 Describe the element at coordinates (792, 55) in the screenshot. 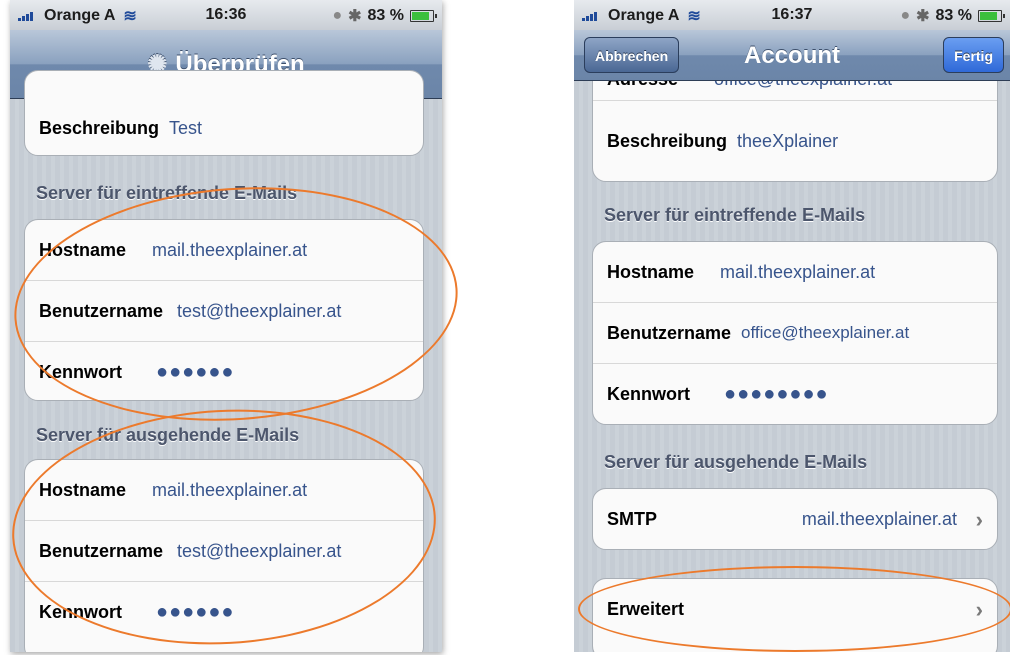

I see `navigation-bar: Abbrechen Account Fertig` at that location.